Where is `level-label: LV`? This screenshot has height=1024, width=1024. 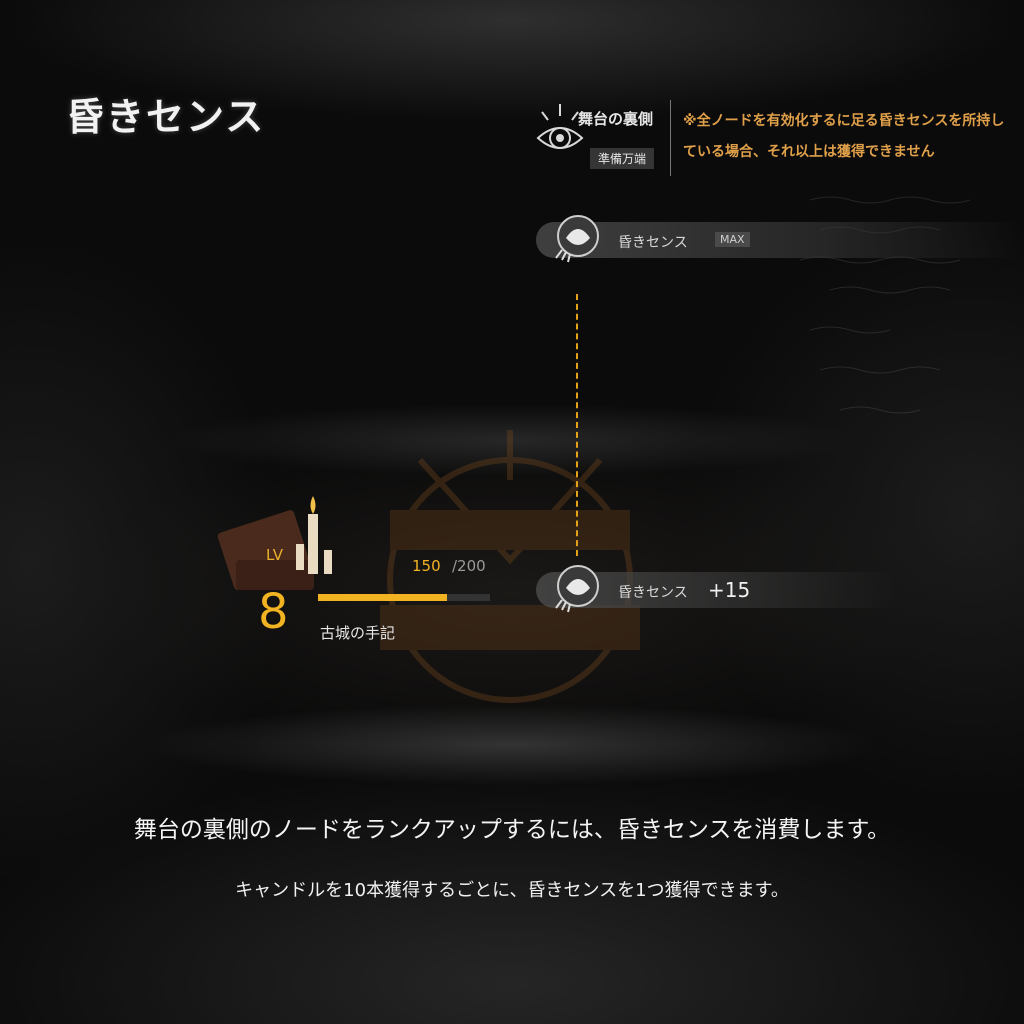
level-label: LV is located at coordinates (274, 555).